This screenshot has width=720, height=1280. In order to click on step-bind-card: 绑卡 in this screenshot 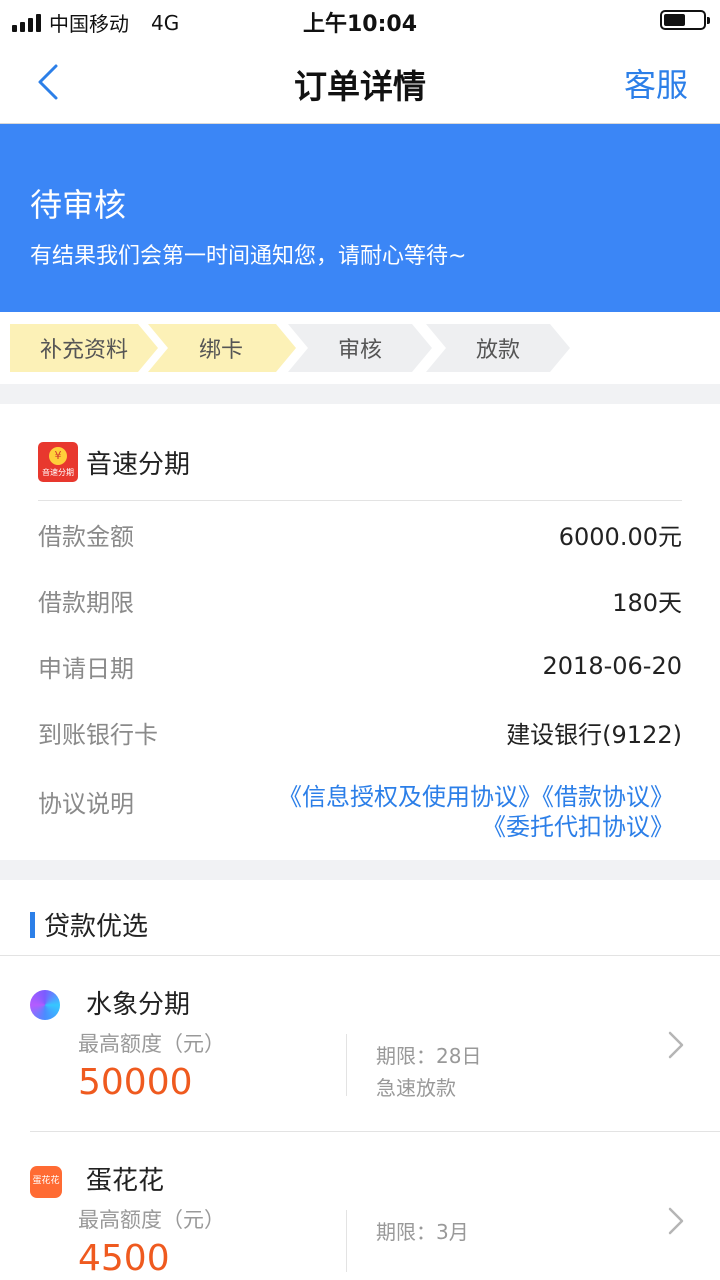, I will do `click(221, 348)`.